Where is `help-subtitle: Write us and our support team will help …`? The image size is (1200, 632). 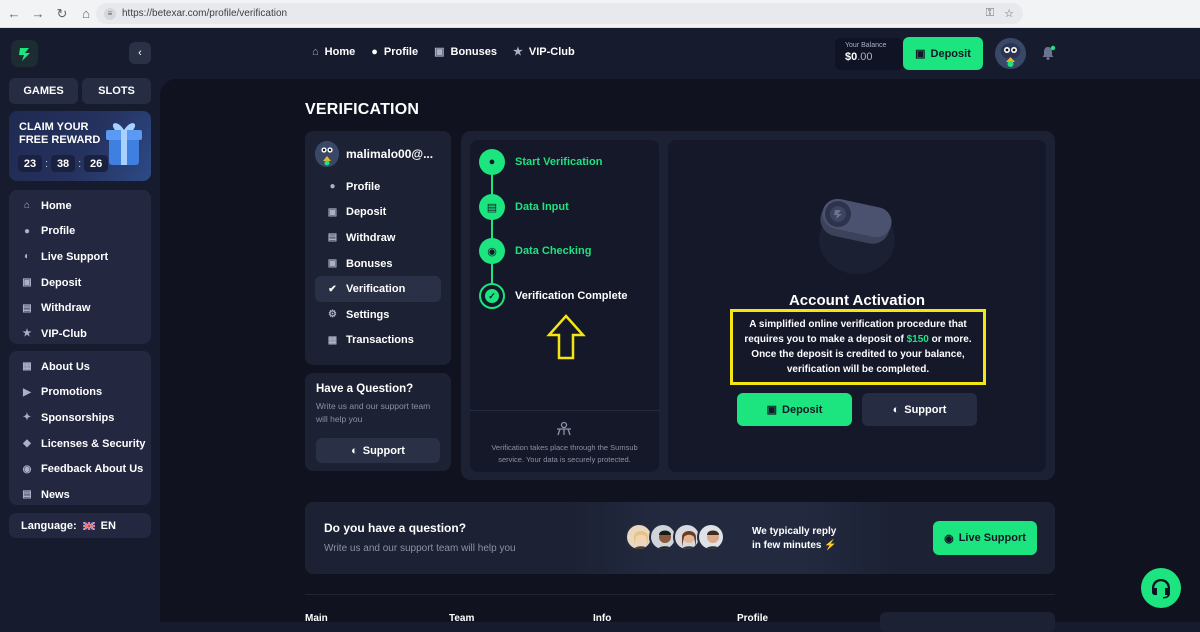 help-subtitle: Write us and our support team will help … is located at coordinates (420, 548).